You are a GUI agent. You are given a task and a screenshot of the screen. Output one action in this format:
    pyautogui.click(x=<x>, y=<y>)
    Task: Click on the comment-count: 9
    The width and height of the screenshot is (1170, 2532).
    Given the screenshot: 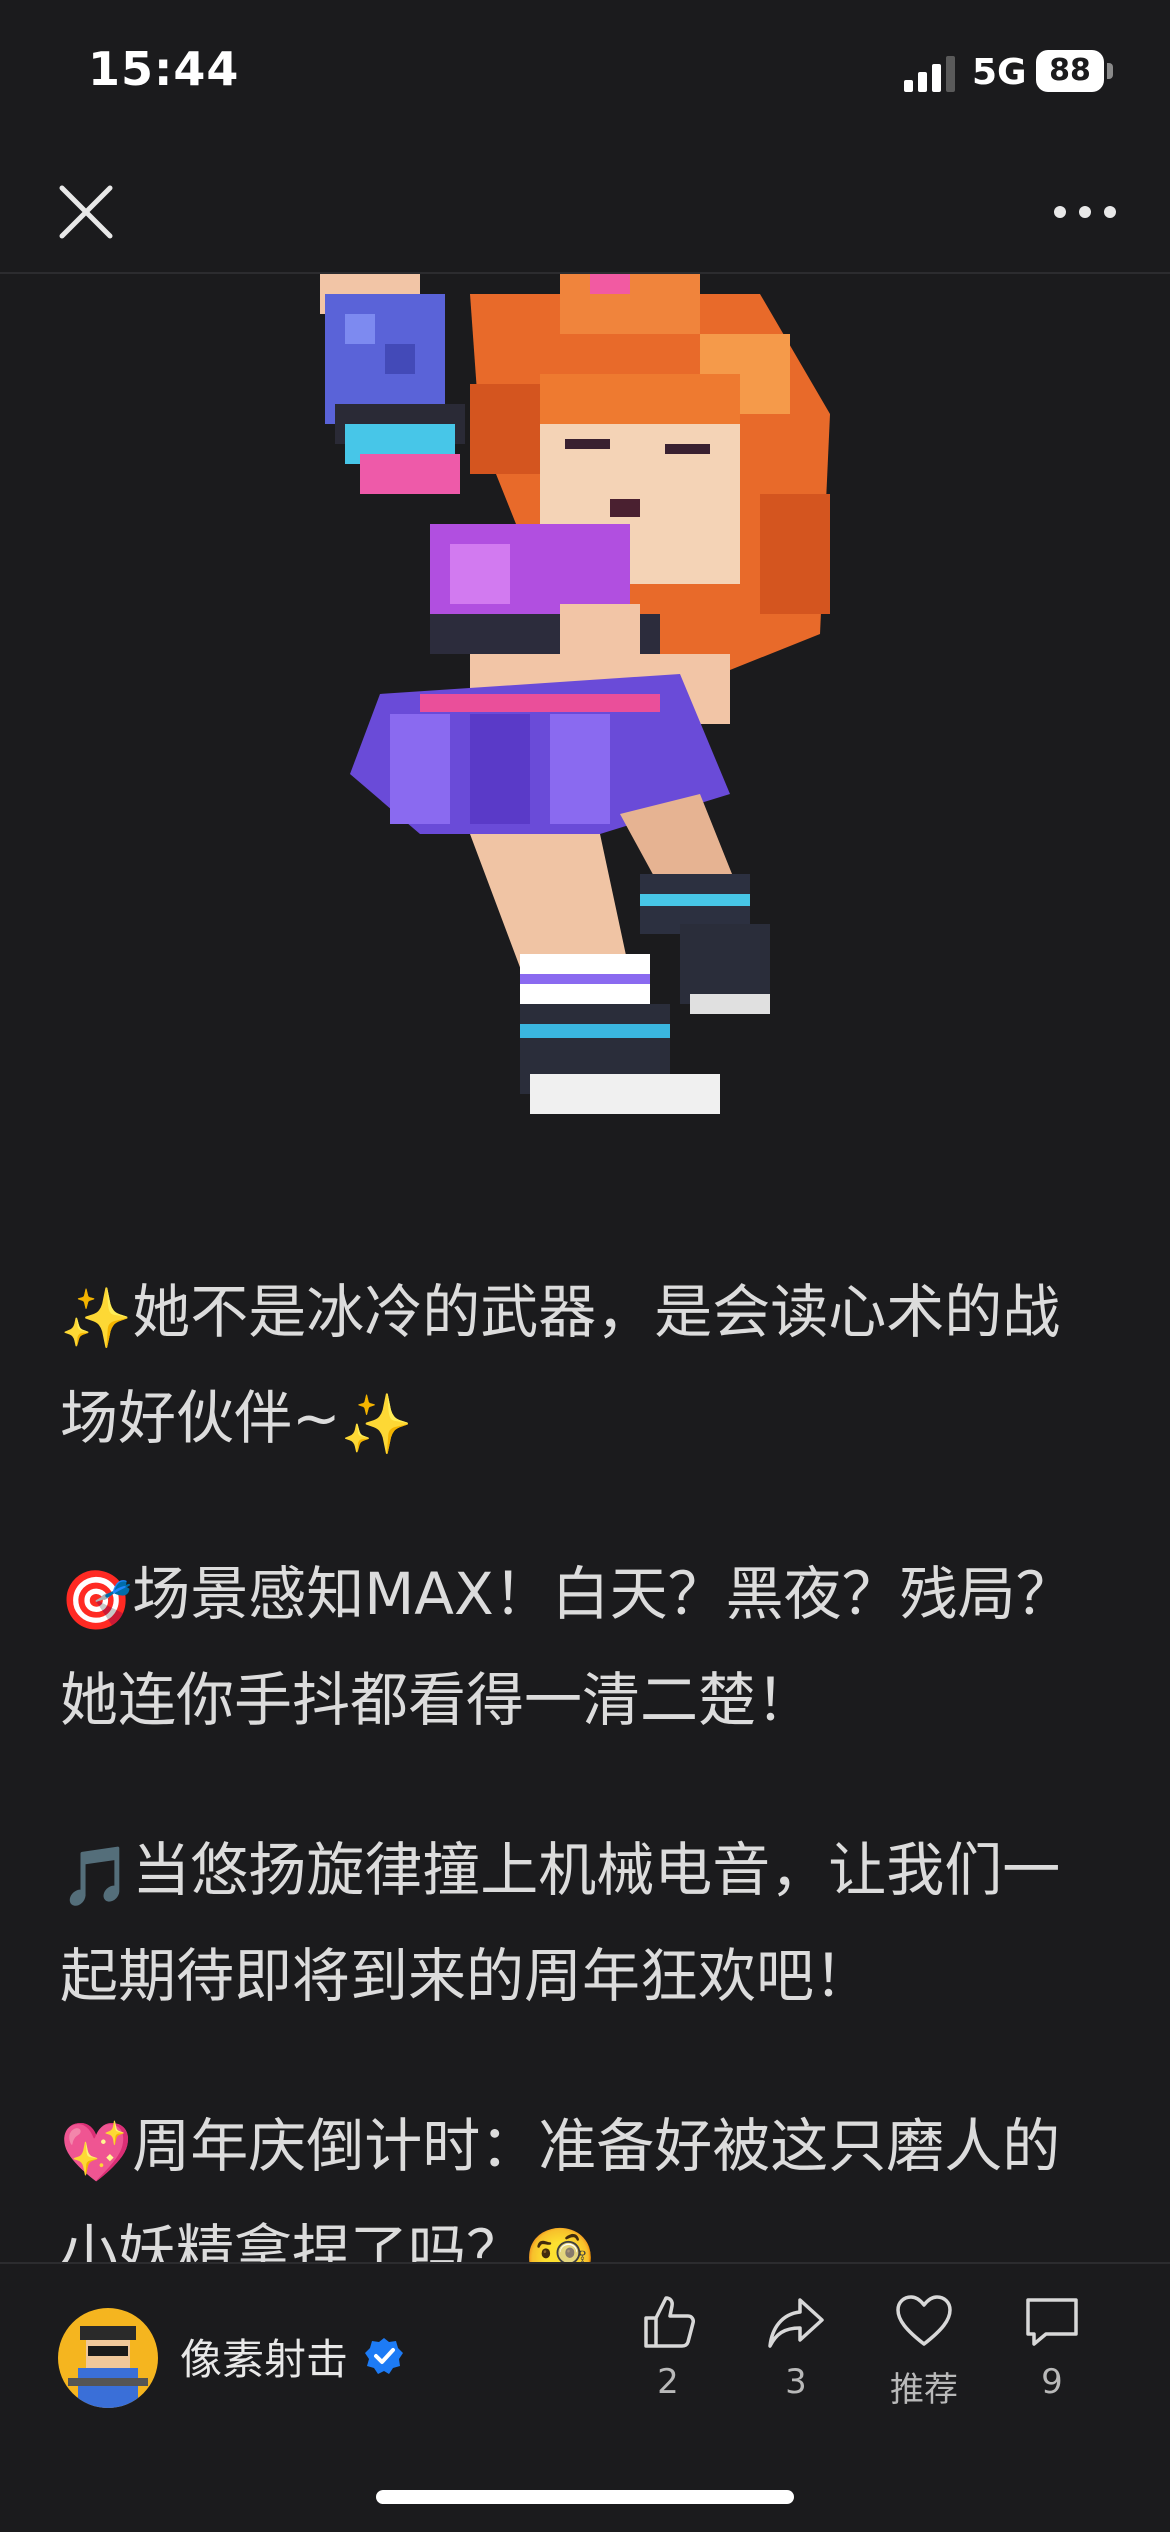 What is the action you would take?
    pyautogui.click(x=1052, y=2382)
    